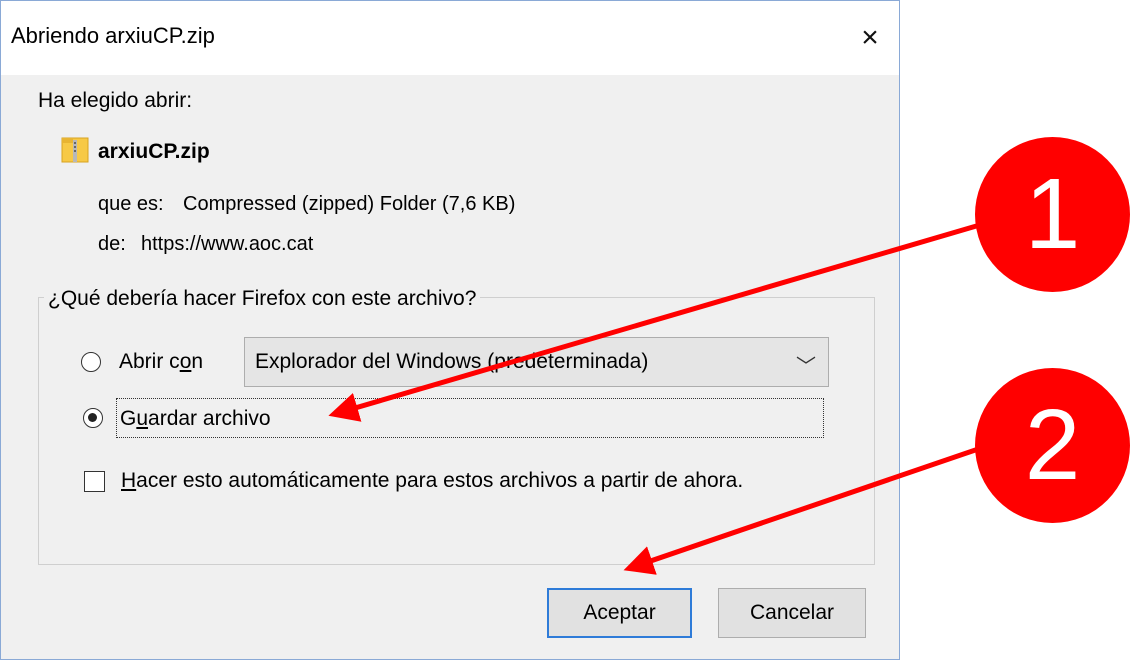  What do you see at coordinates (131, 204) in the screenshot?
I see `type-label: que es:` at bounding box center [131, 204].